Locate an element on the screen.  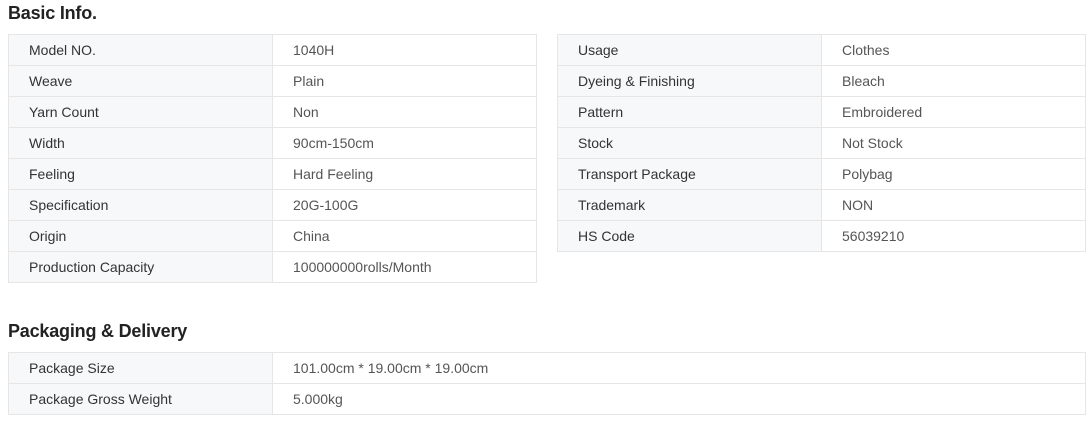
spec-label: Trademark is located at coordinates (689, 205).